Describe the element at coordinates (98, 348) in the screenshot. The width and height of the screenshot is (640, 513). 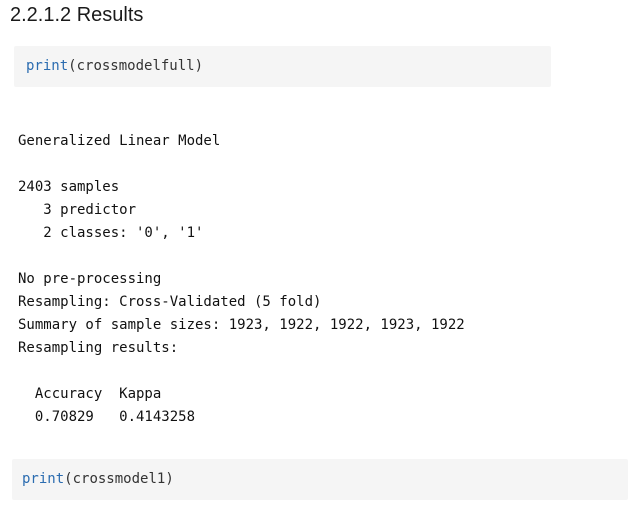
I see `output-line: Resampling results:` at that location.